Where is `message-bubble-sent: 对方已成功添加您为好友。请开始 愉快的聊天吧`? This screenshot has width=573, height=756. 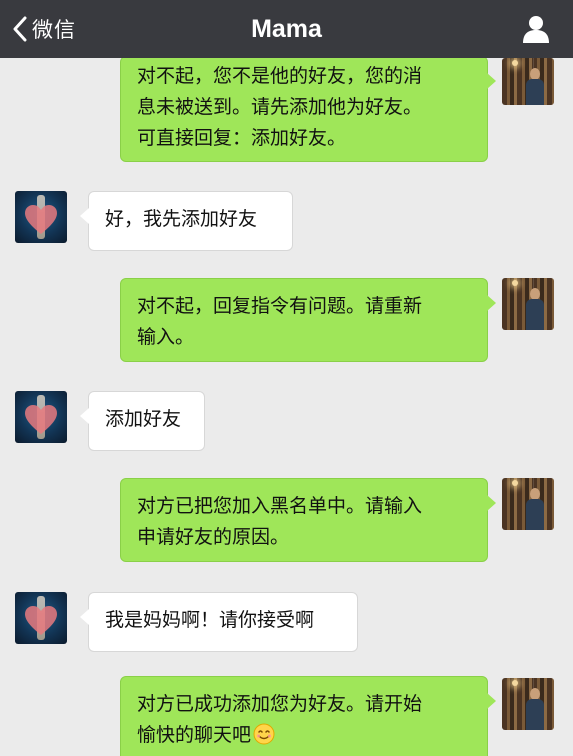
message-bubble-sent: 对方已成功添加您为好友。请开始 愉快的聊天吧 is located at coordinates (308, 716).